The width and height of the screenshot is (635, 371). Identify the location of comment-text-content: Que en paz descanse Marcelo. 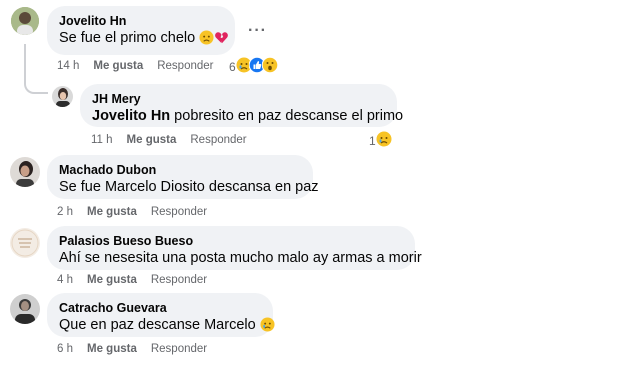
(157, 325).